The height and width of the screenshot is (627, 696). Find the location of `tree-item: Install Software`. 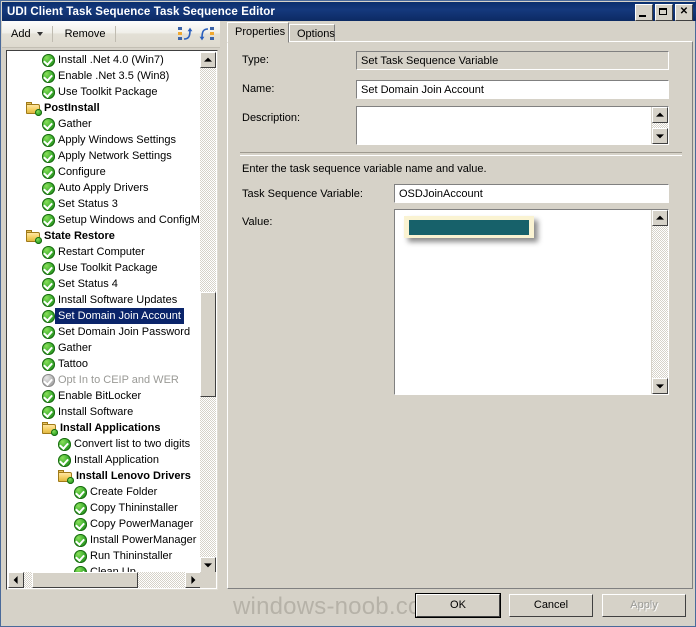

tree-item: Install Software is located at coordinates (104, 412).